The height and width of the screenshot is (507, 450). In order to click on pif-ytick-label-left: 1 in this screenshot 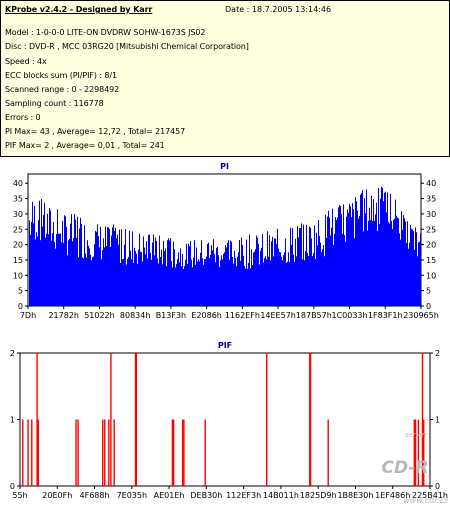, I will do `click(12, 420)`.